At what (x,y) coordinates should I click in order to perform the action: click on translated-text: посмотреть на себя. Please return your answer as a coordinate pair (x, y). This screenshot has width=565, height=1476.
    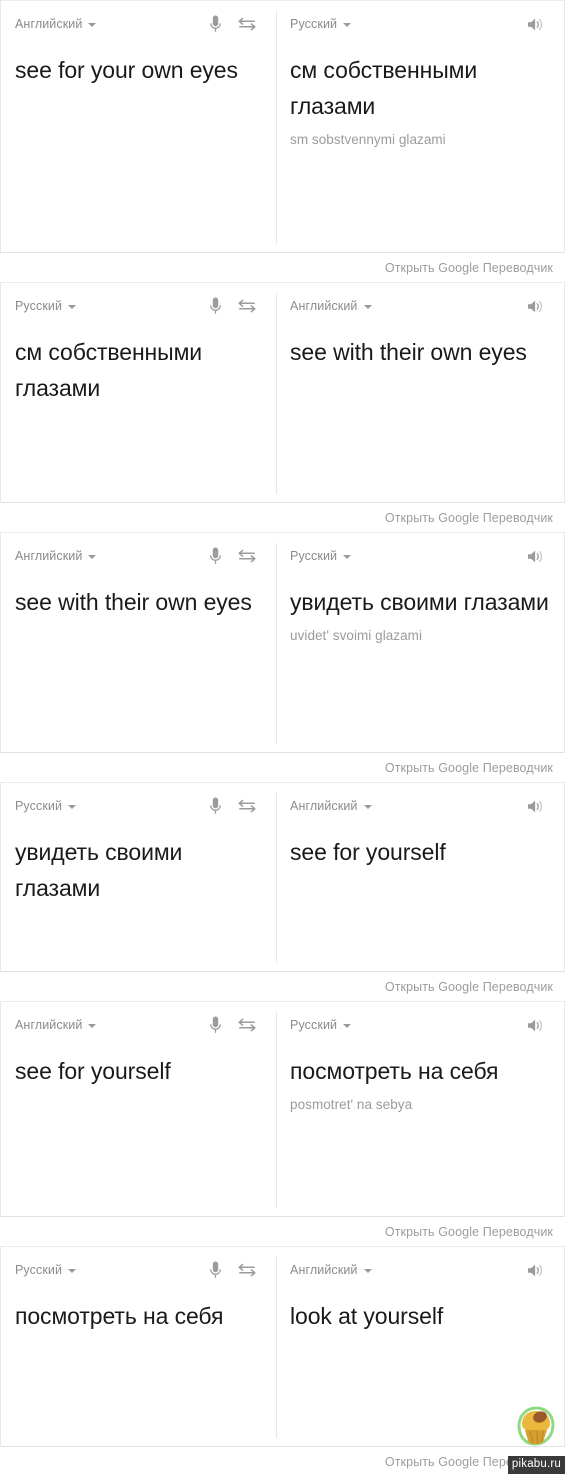
    Looking at the image, I should click on (394, 1071).